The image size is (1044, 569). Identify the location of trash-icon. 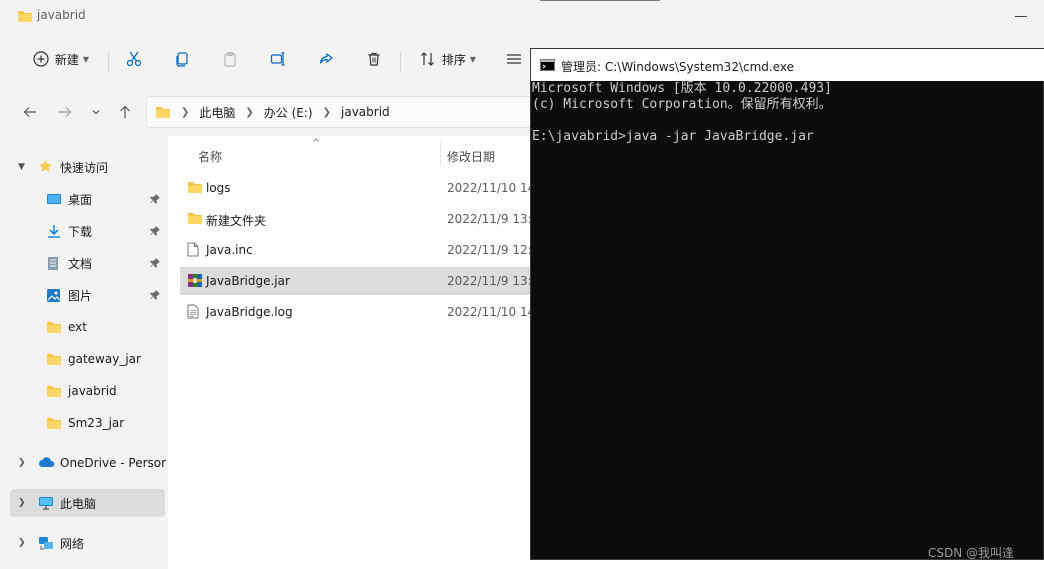
(374, 59).